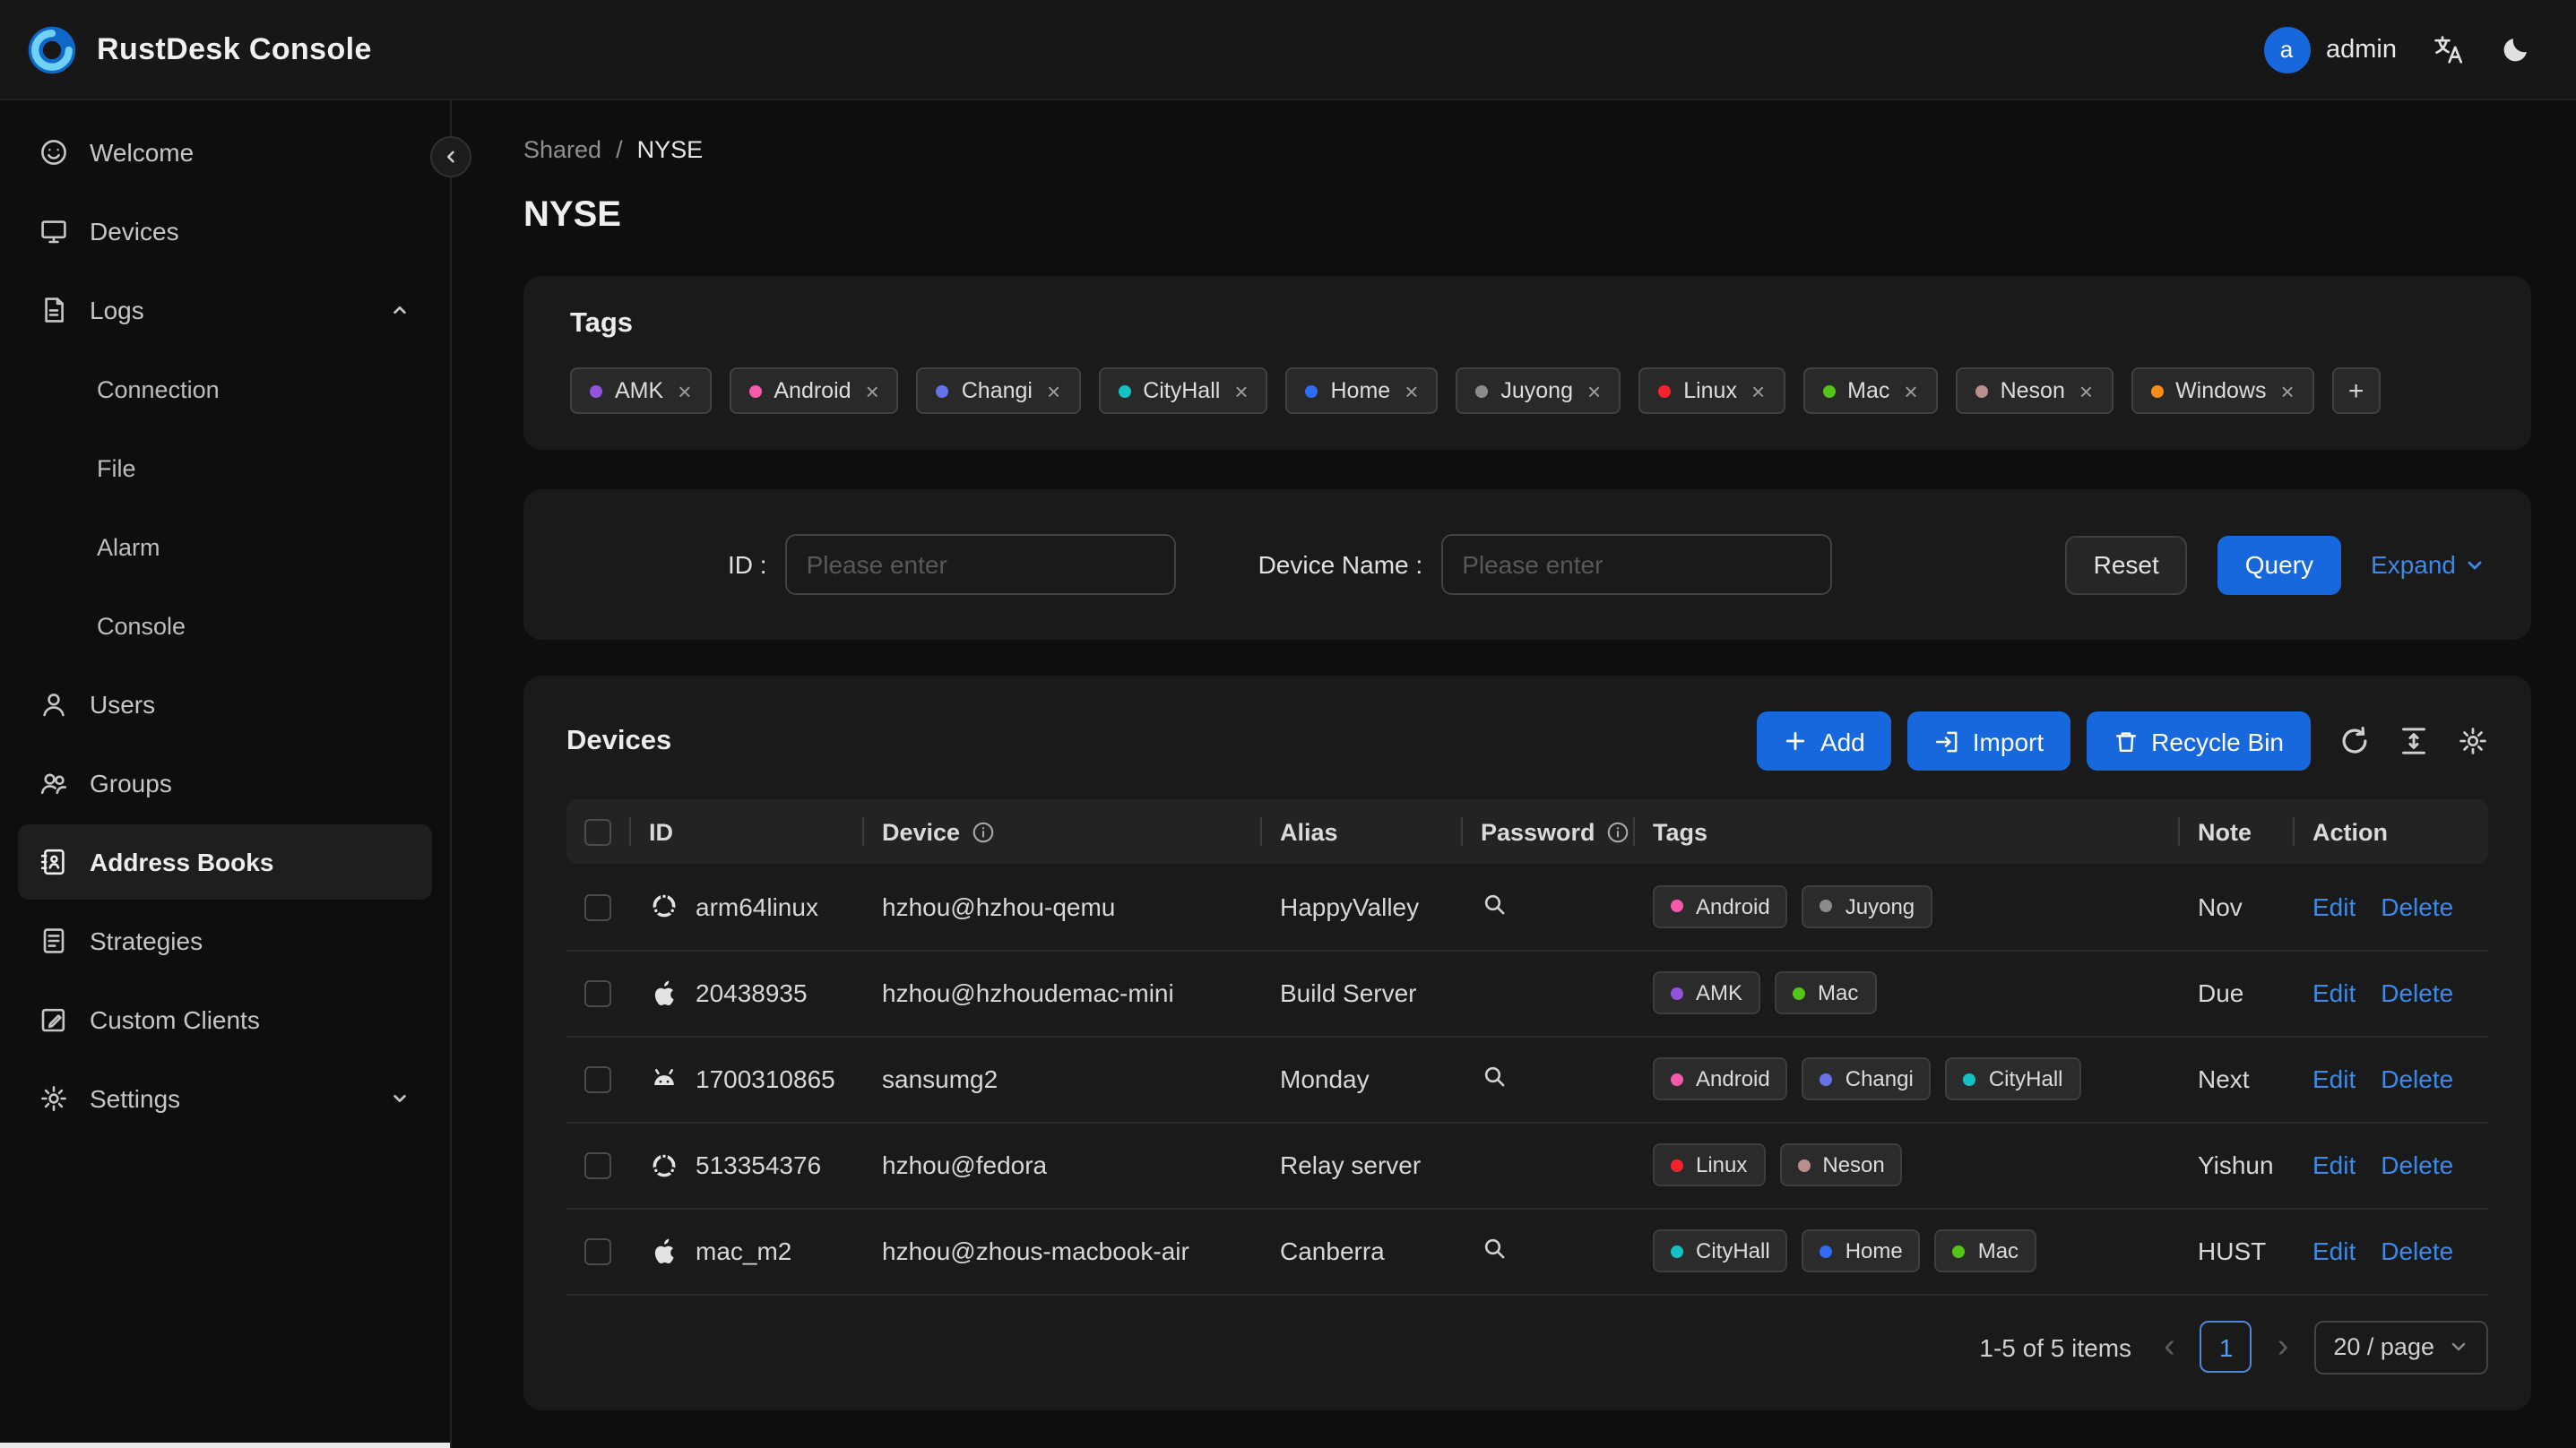 The width and height of the screenshot is (2576, 1448). Describe the element at coordinates (1733, 906) in the screenshot. I see `tag-label: Android` at that location.